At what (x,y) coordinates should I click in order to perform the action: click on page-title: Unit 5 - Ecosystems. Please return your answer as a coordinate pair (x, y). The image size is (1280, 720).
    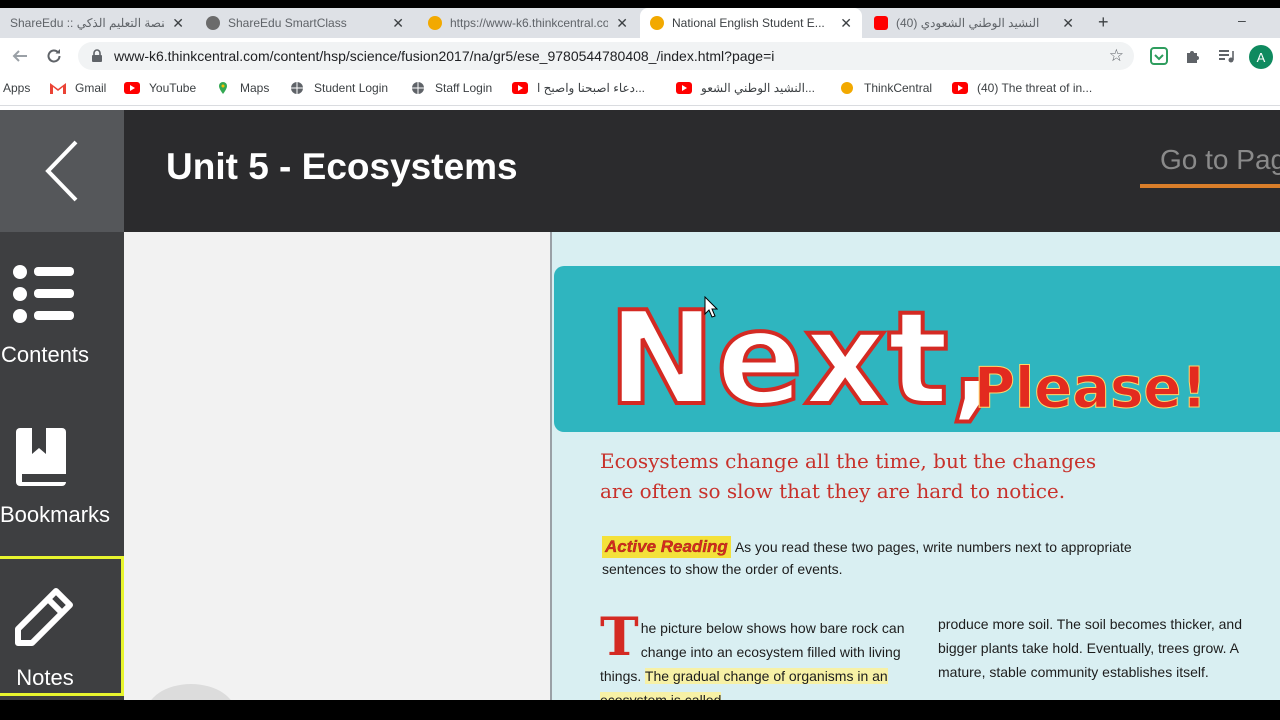
    Looking at the image, I should click on (342, 166).